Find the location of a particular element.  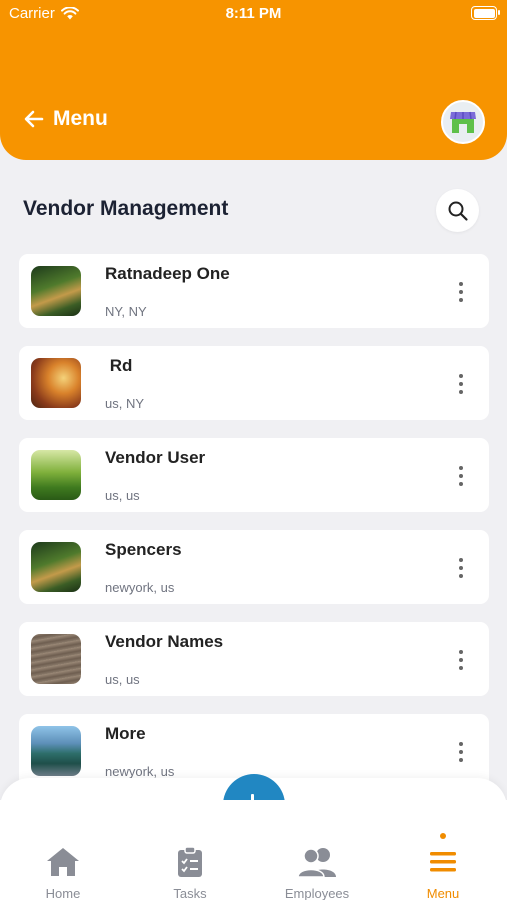

active-indicator is located at coordinates (443, 836).